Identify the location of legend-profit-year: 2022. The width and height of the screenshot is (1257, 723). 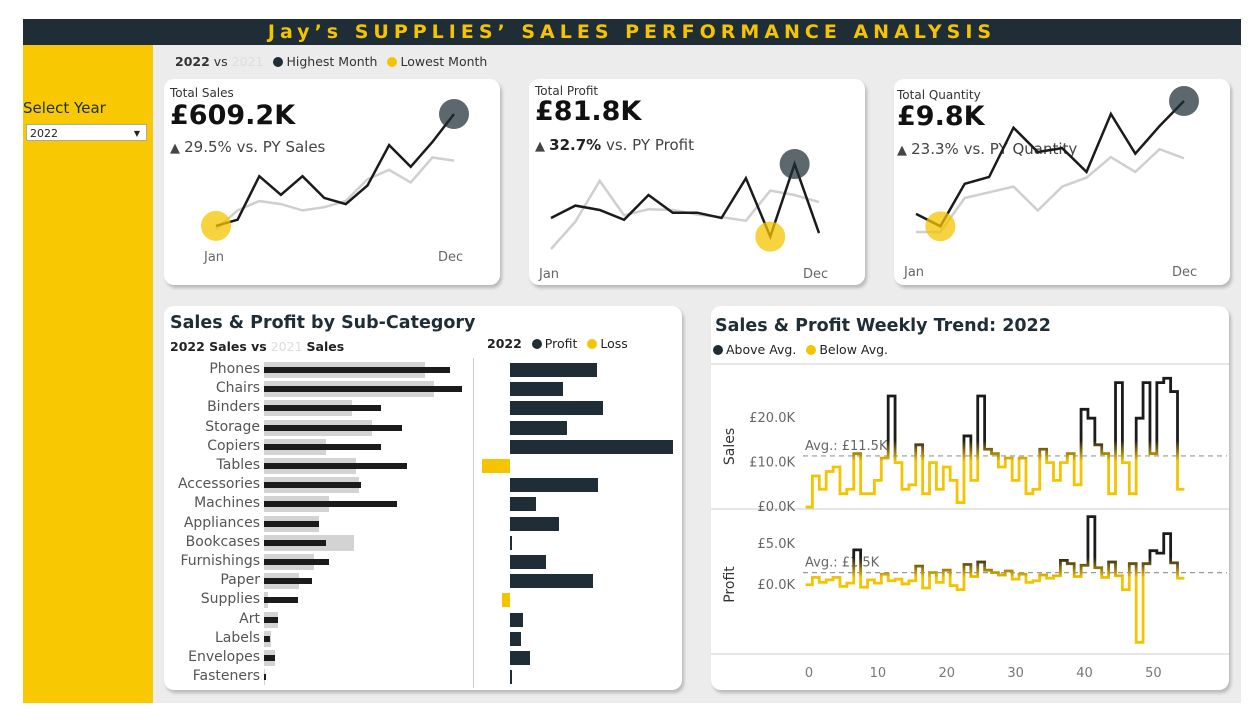
(504, 343).